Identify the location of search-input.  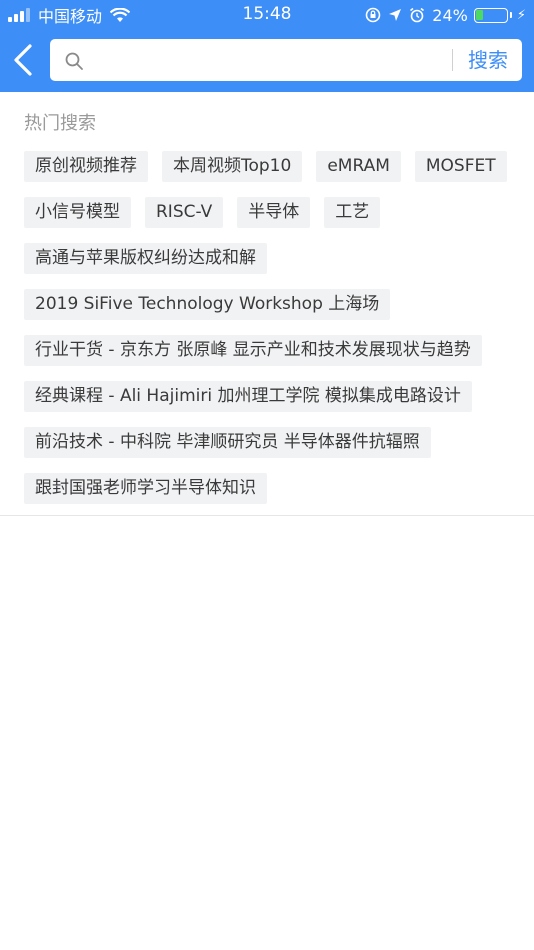
(289, 60).